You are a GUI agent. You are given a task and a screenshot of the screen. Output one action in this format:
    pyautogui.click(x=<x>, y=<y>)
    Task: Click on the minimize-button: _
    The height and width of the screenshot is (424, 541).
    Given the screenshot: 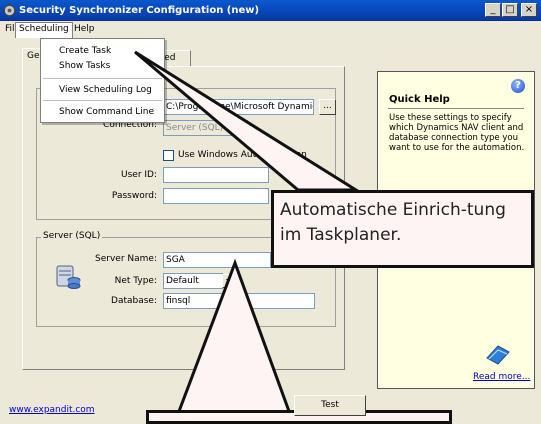 What is the action you would take?
    pyautogui.click(x=493, y=10)
    